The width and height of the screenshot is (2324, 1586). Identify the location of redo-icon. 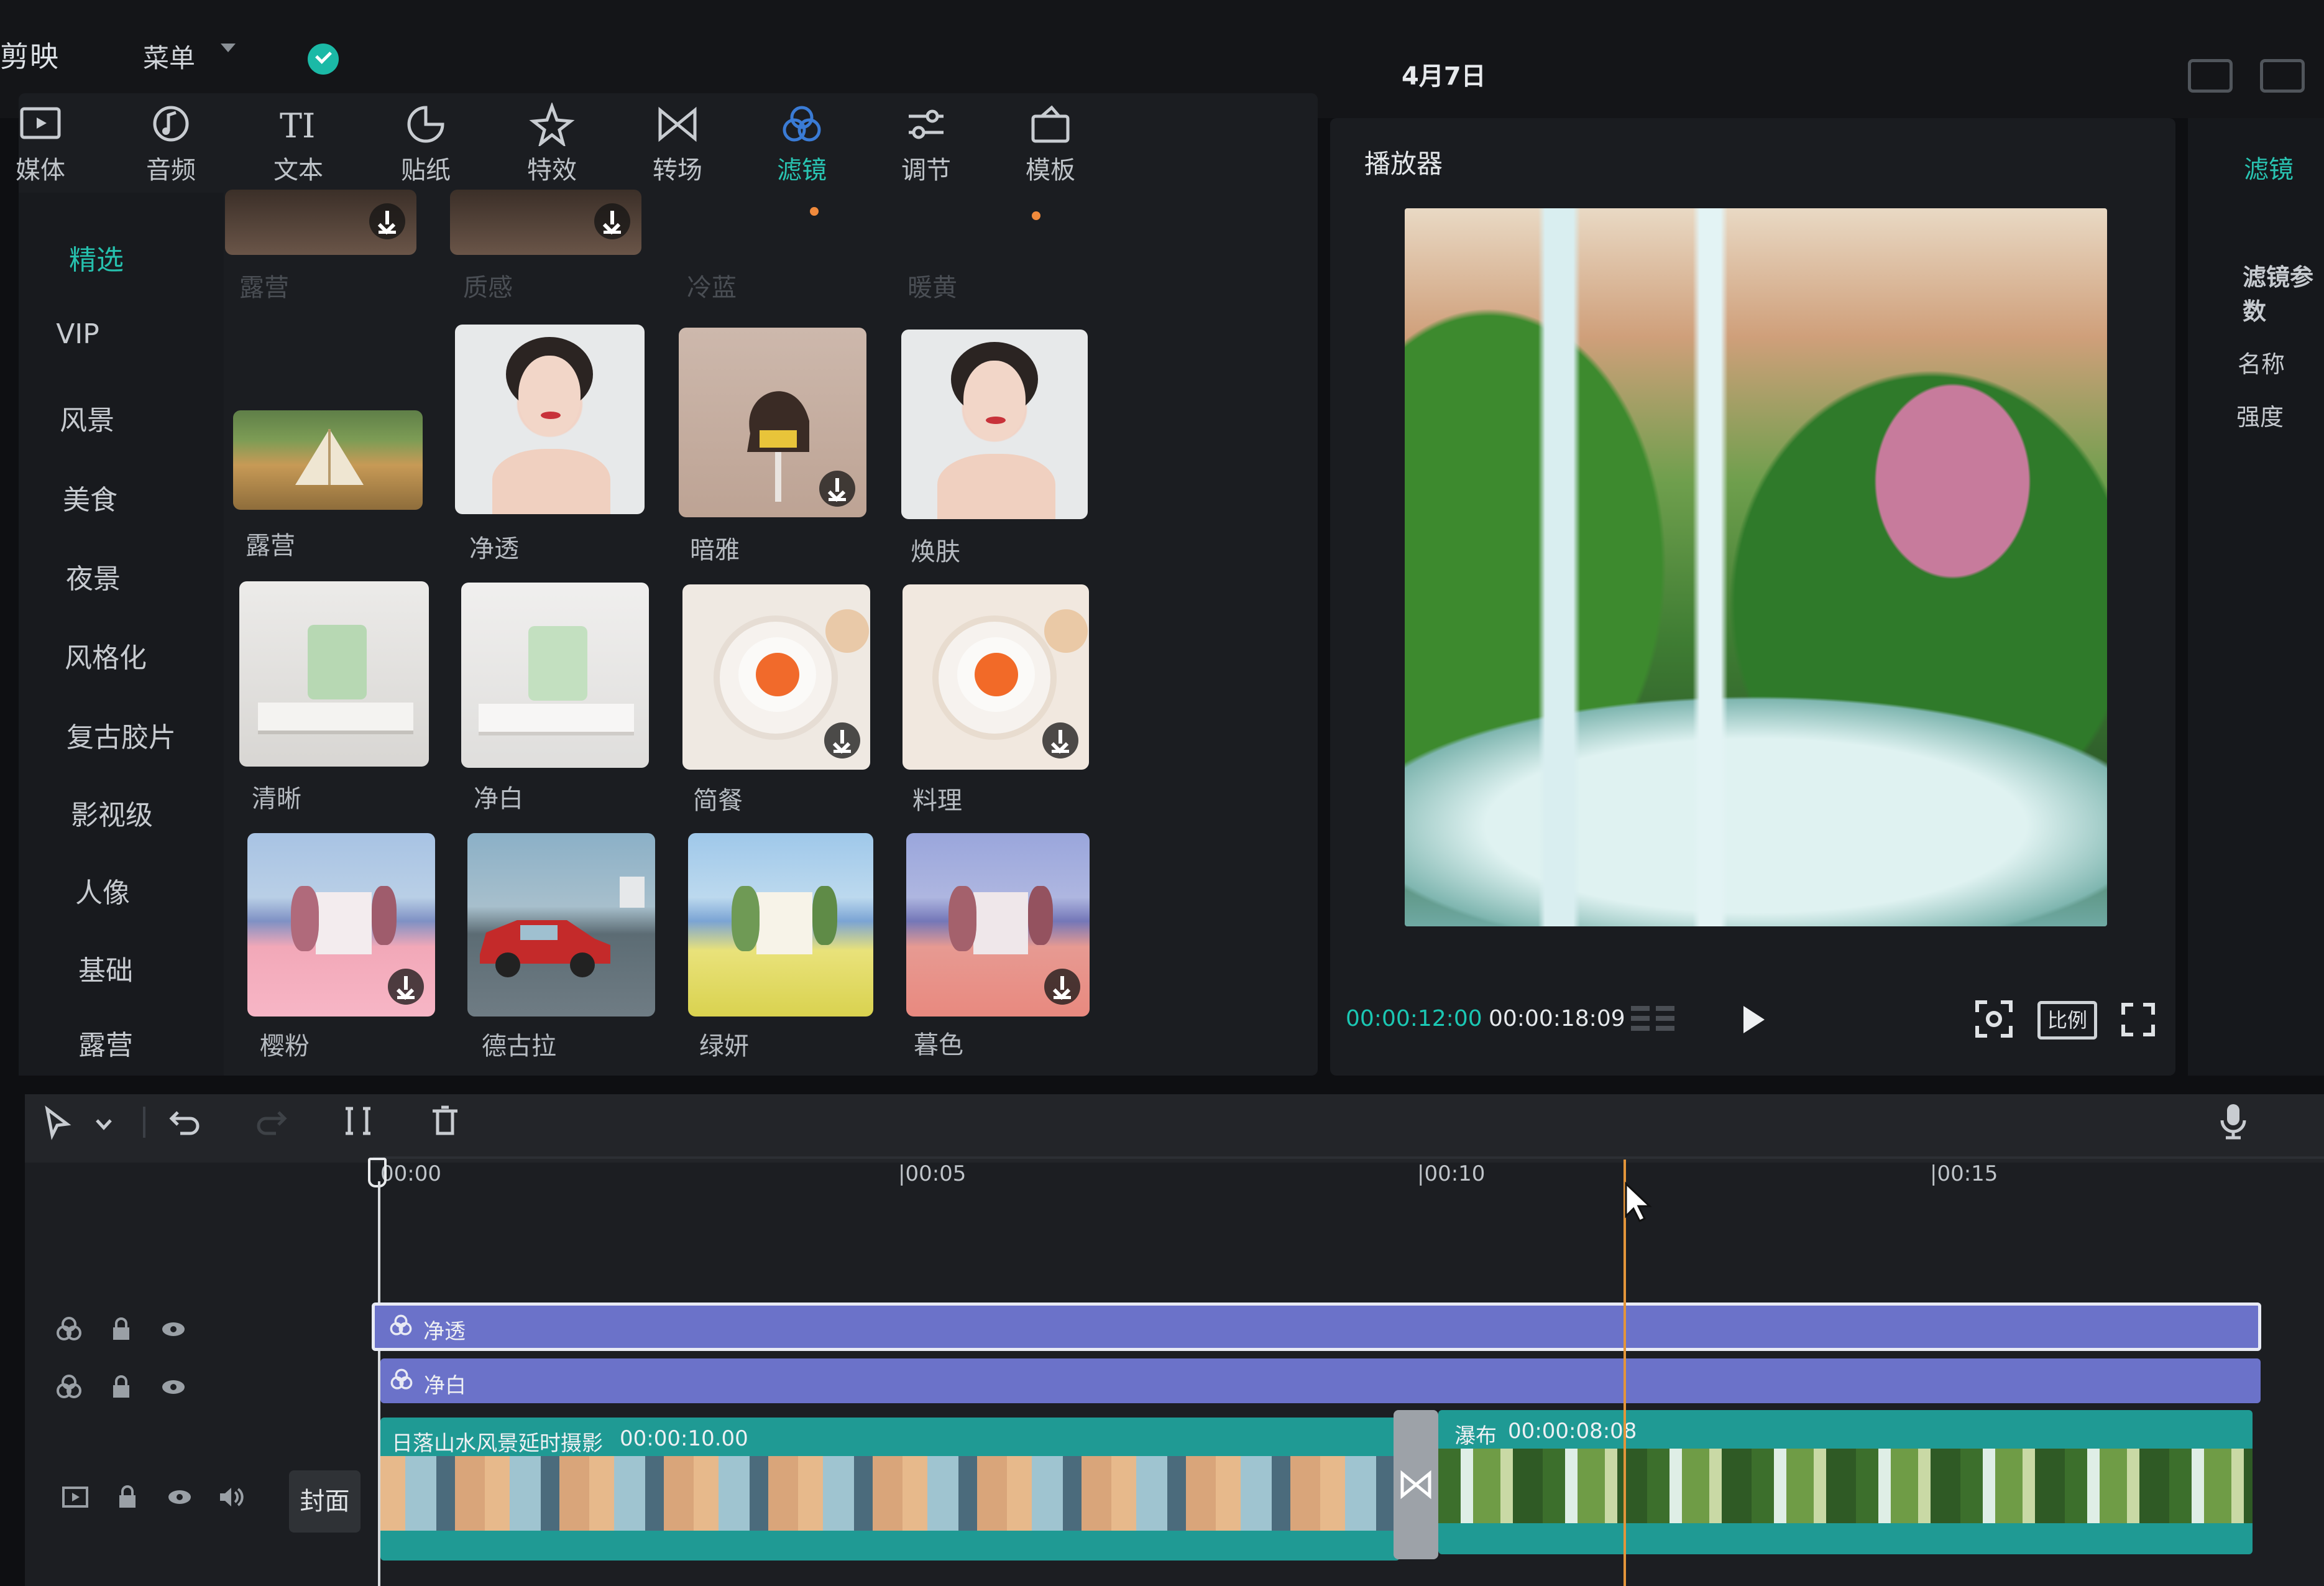
(271, 1121).